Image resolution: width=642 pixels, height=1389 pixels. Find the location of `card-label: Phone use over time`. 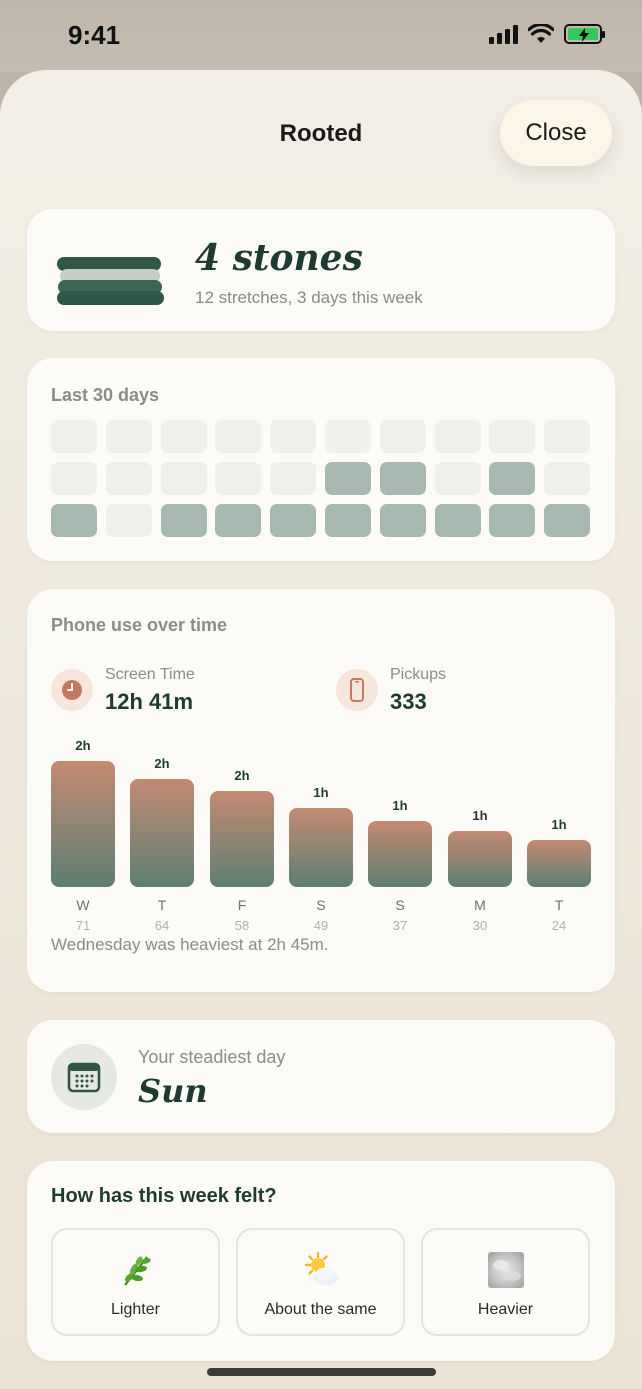

card-label: Phone use over time is located at coordinates (139, 625).